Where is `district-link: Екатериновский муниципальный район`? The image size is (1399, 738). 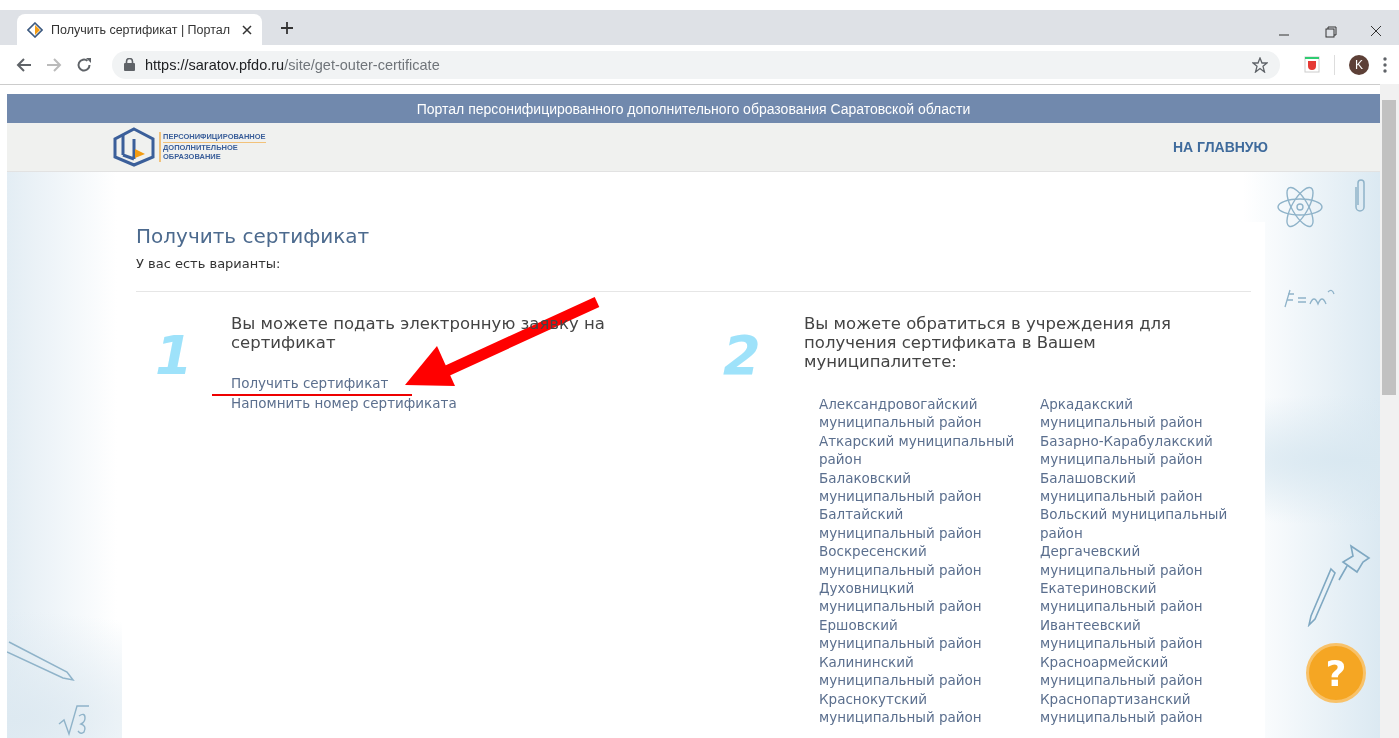
district-link: Екатериновский муниципальный район is located at coordinates (1138, 597).